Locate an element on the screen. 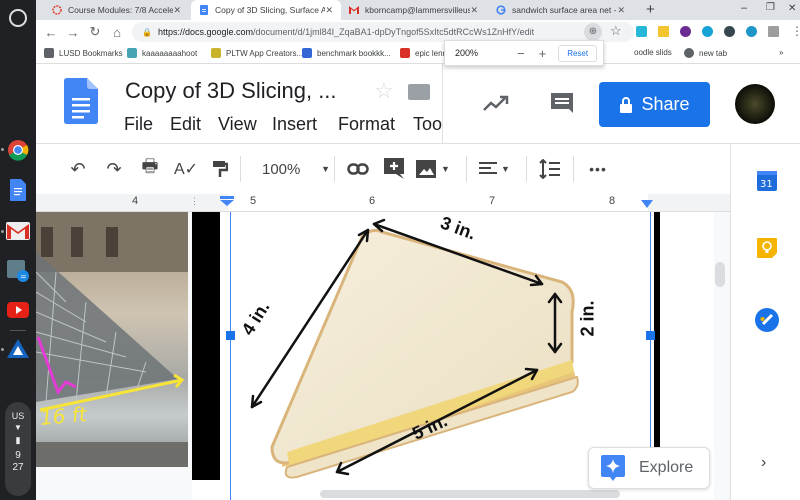 The image size is (800, 500). launcher-button is located at coordinates (18, 18).